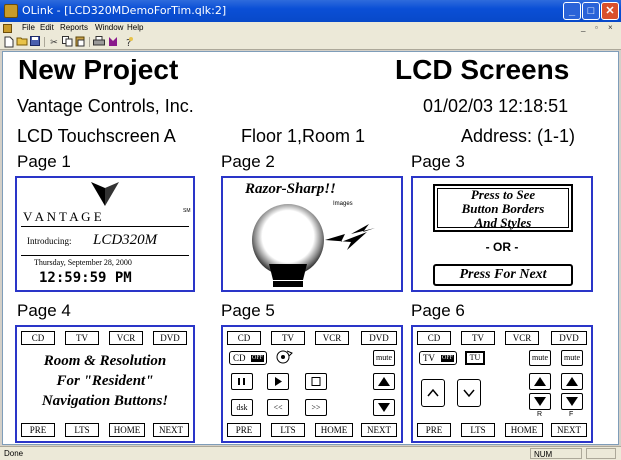 This screenshot has height=460, width=621. Describe the element at coordinates (556, 453) in the screenshot. I see `num-indicator: NUM` at that location.